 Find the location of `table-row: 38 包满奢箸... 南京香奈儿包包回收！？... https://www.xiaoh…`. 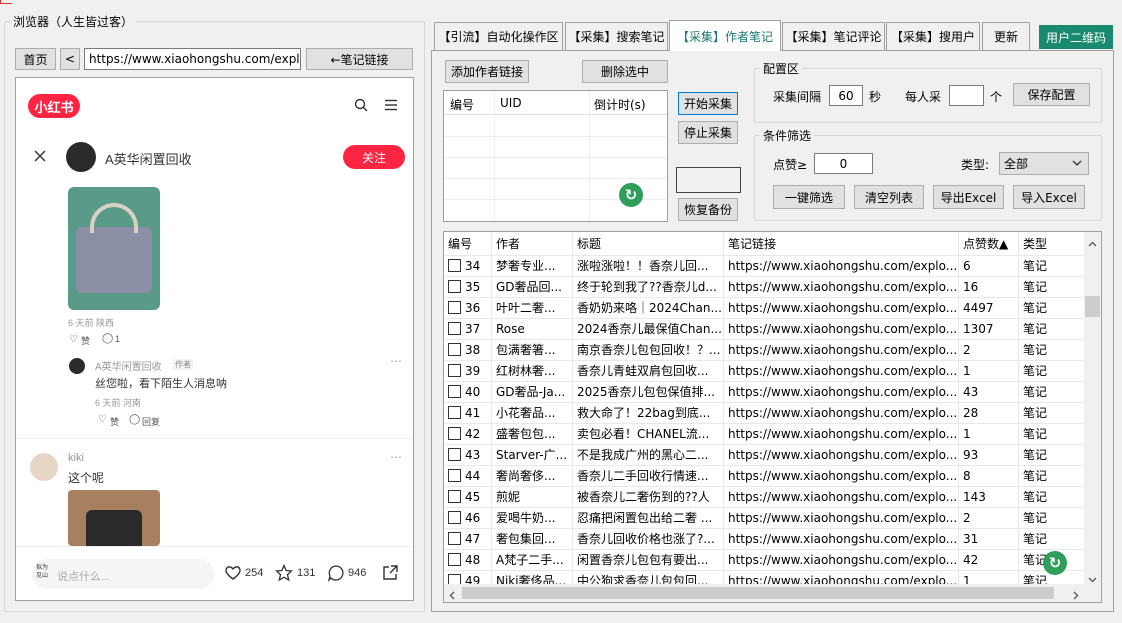

table-row: 38 包满奢箸... 南京香奈儿包包回收！？... https://www.xiaoh… is located at coordinates (764, 350).